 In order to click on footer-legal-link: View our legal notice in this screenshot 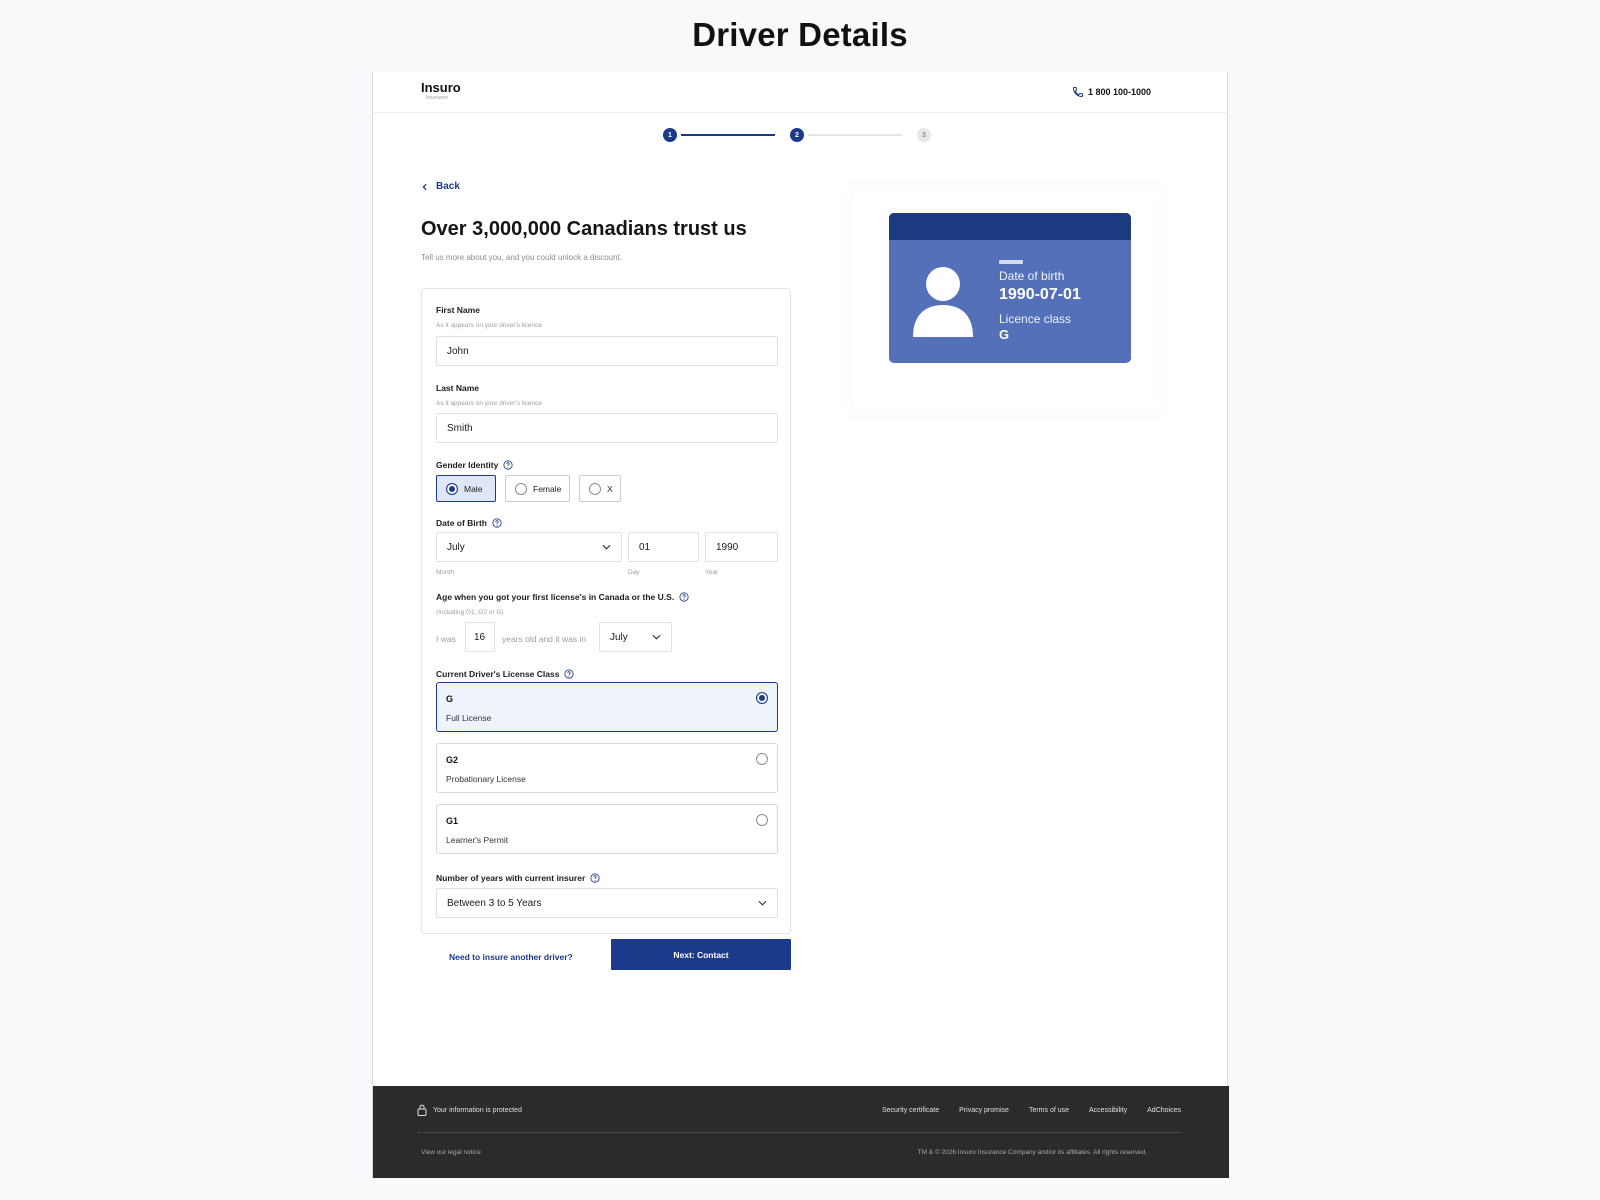, I will do `click(451, 1152)`.